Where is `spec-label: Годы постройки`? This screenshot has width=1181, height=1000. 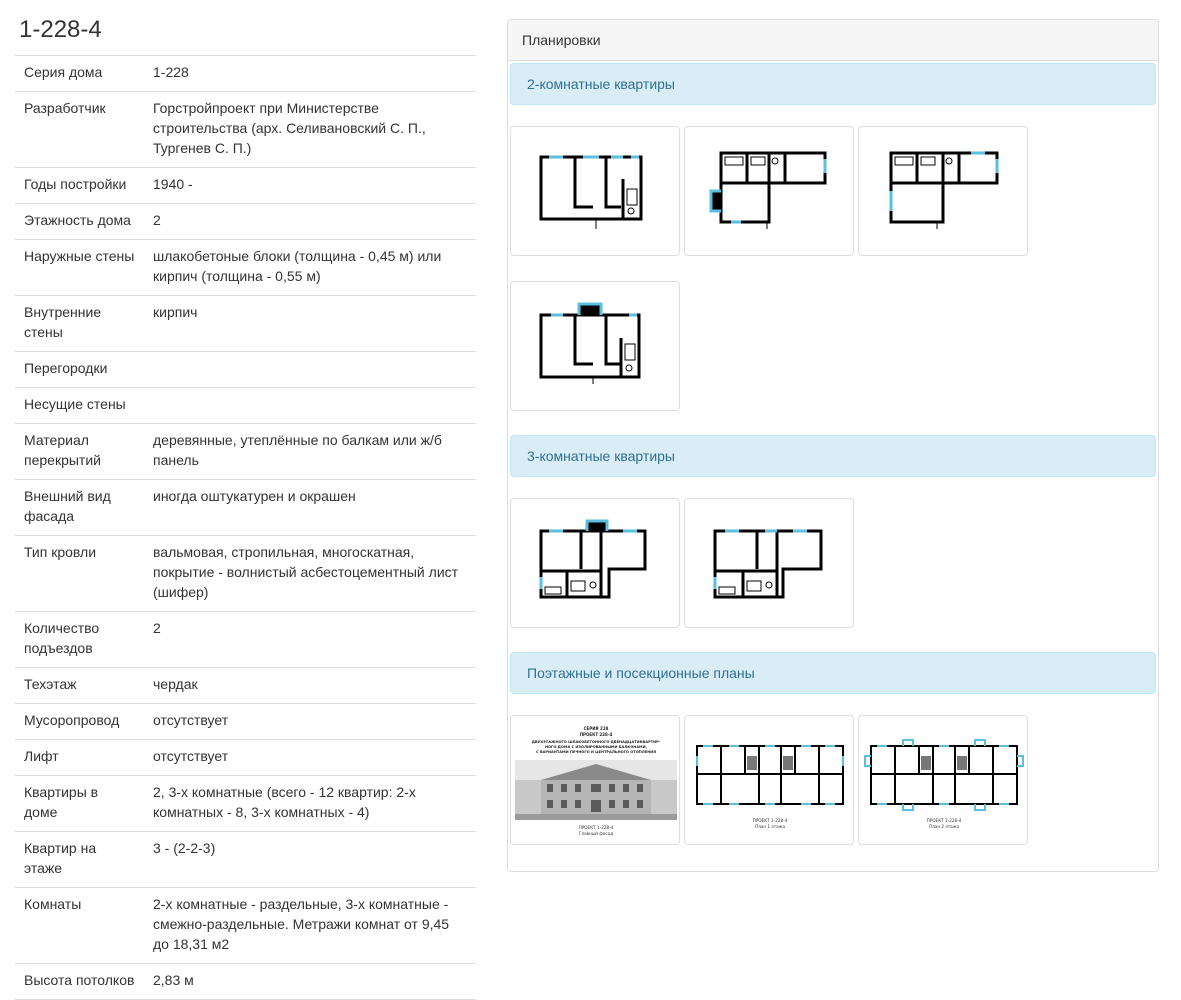 spec-label: Годы постройки is located at coordinates (79, 185).